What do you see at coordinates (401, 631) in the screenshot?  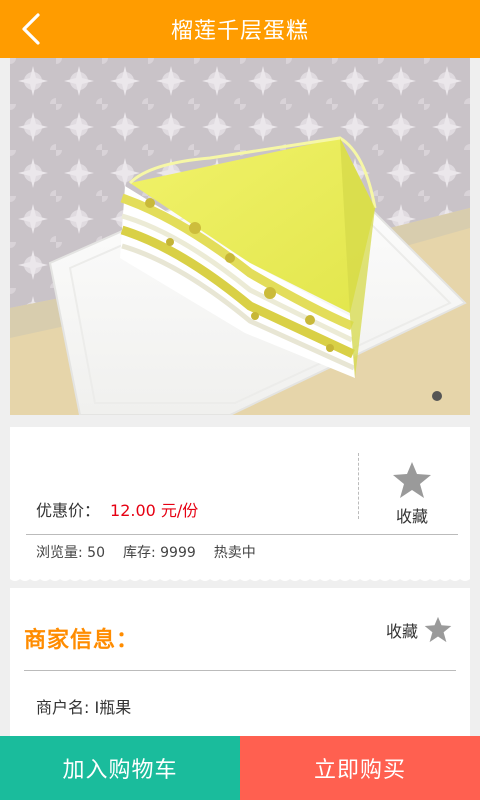 I see `merchant-favorite-label: 收藏` at bounding box center [401, 631].